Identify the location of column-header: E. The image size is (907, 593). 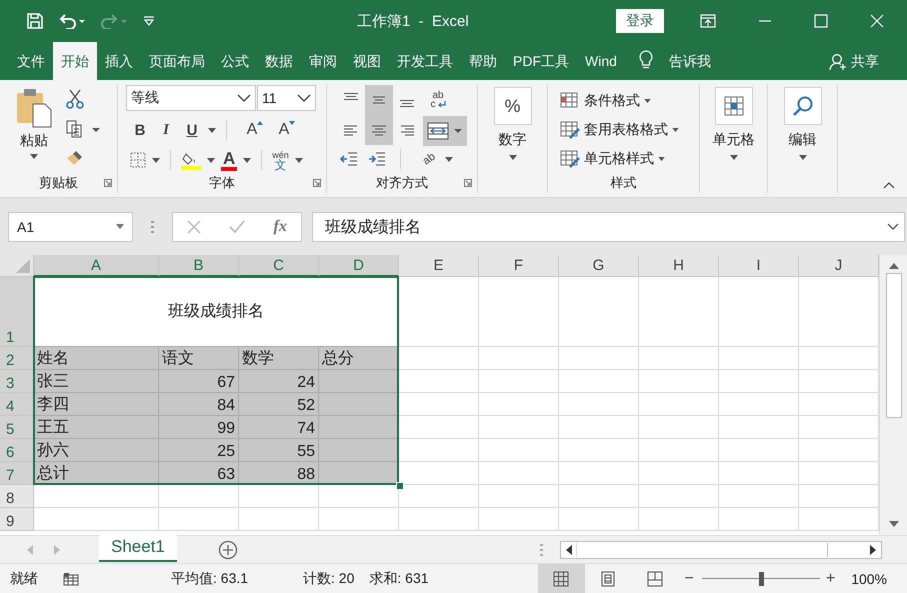
(439, 266).